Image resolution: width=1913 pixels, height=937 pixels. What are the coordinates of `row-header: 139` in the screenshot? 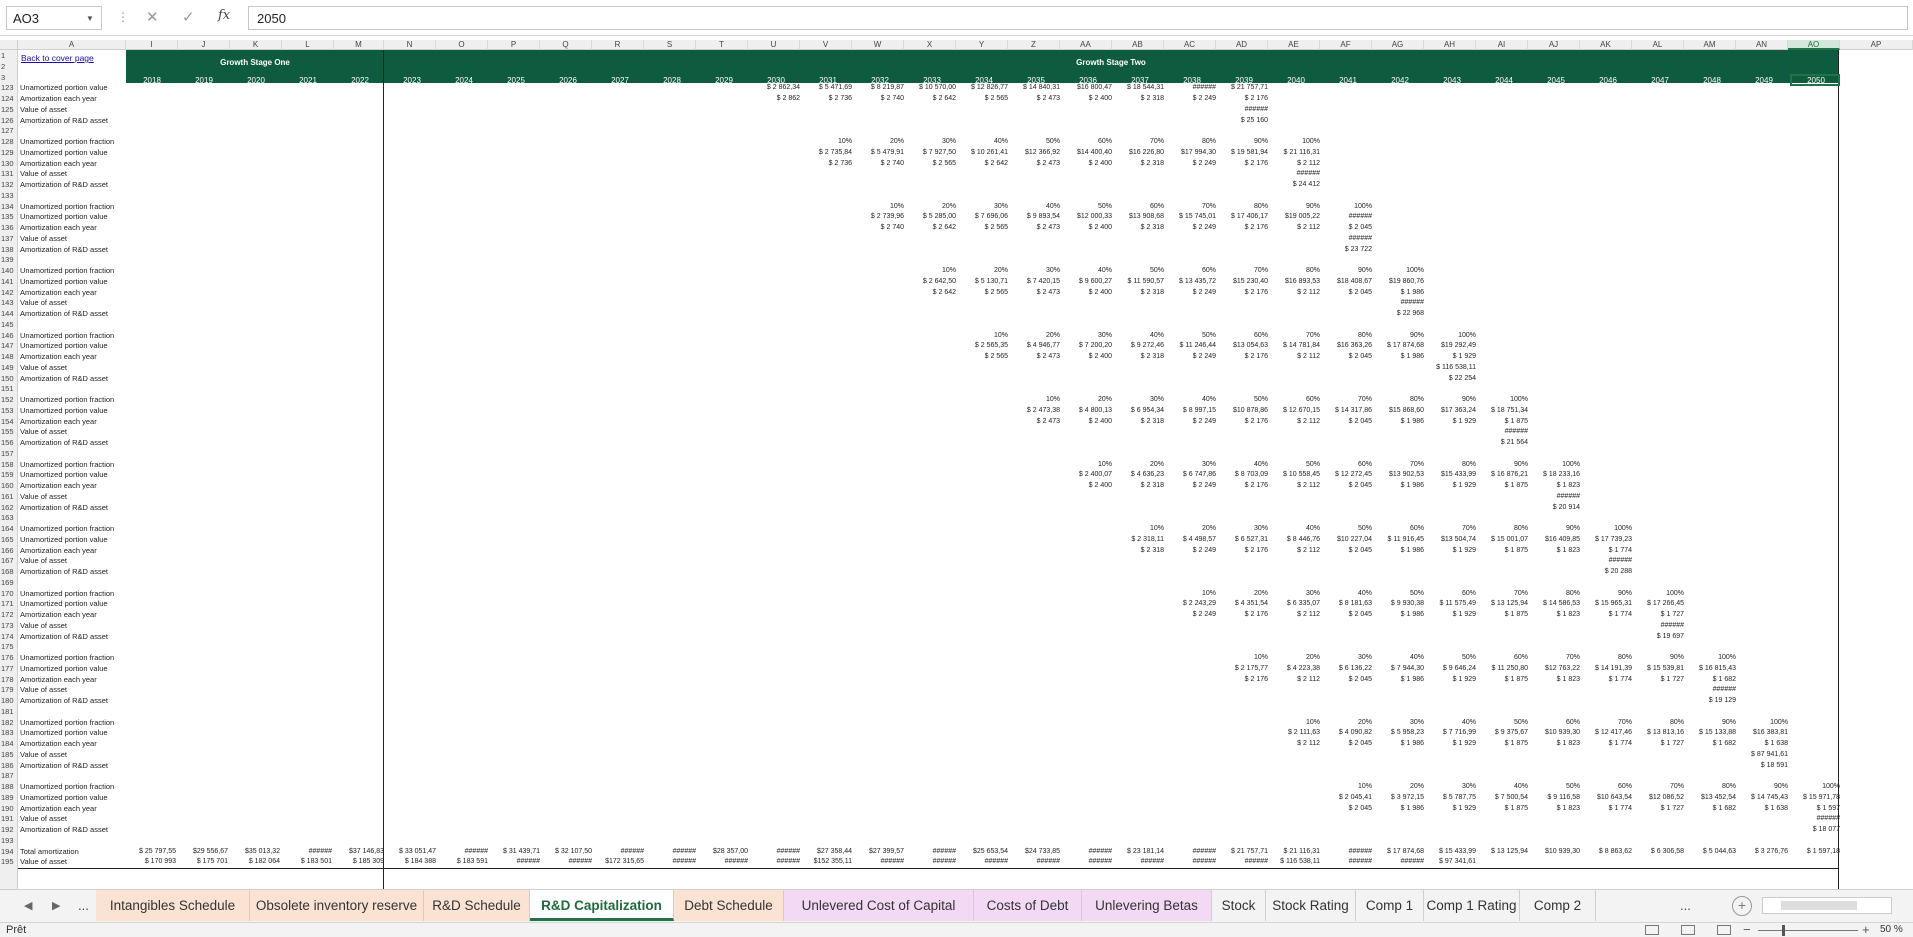 It's located at (9, 259).